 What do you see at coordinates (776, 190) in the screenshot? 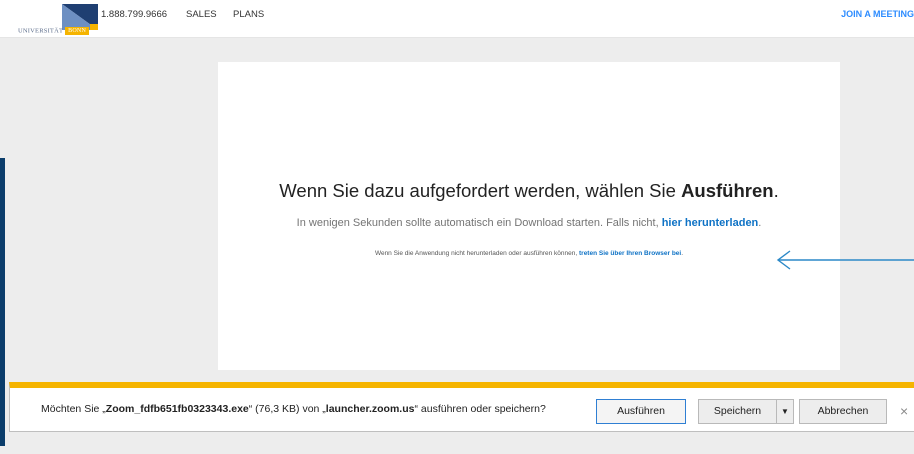
I see `headline-suffix: .` at bounding box center [776, 190].